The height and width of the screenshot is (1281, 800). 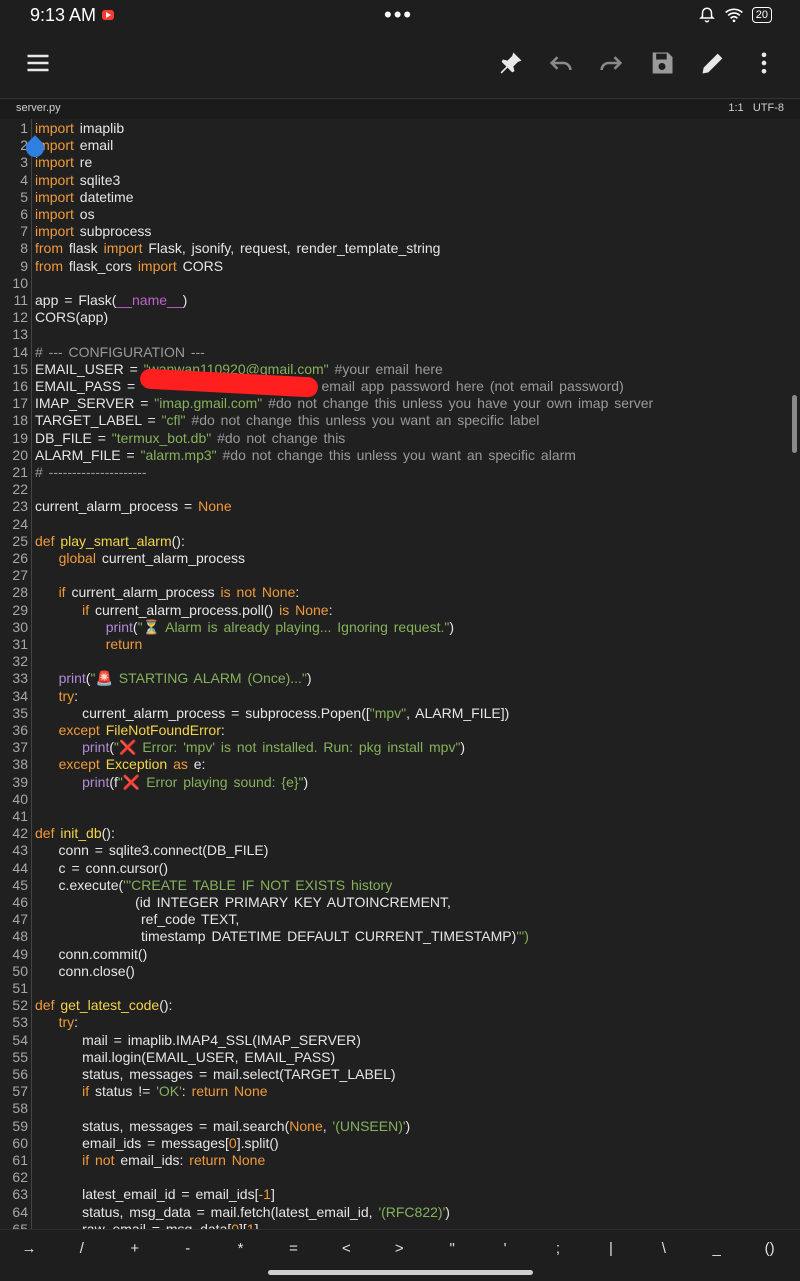 I want to click on code-line: 11 app = Flask(__name__), so click(x=400, y=300).